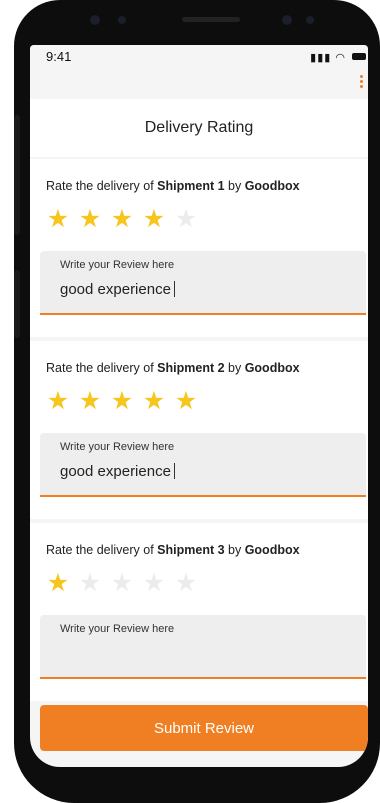  I want to click on speaker, so click(211, 19).